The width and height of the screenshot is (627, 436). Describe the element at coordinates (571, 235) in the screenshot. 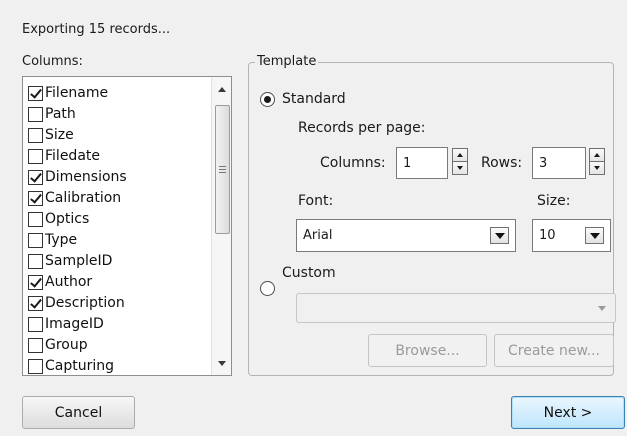

I see `size-select: 10` at that location.